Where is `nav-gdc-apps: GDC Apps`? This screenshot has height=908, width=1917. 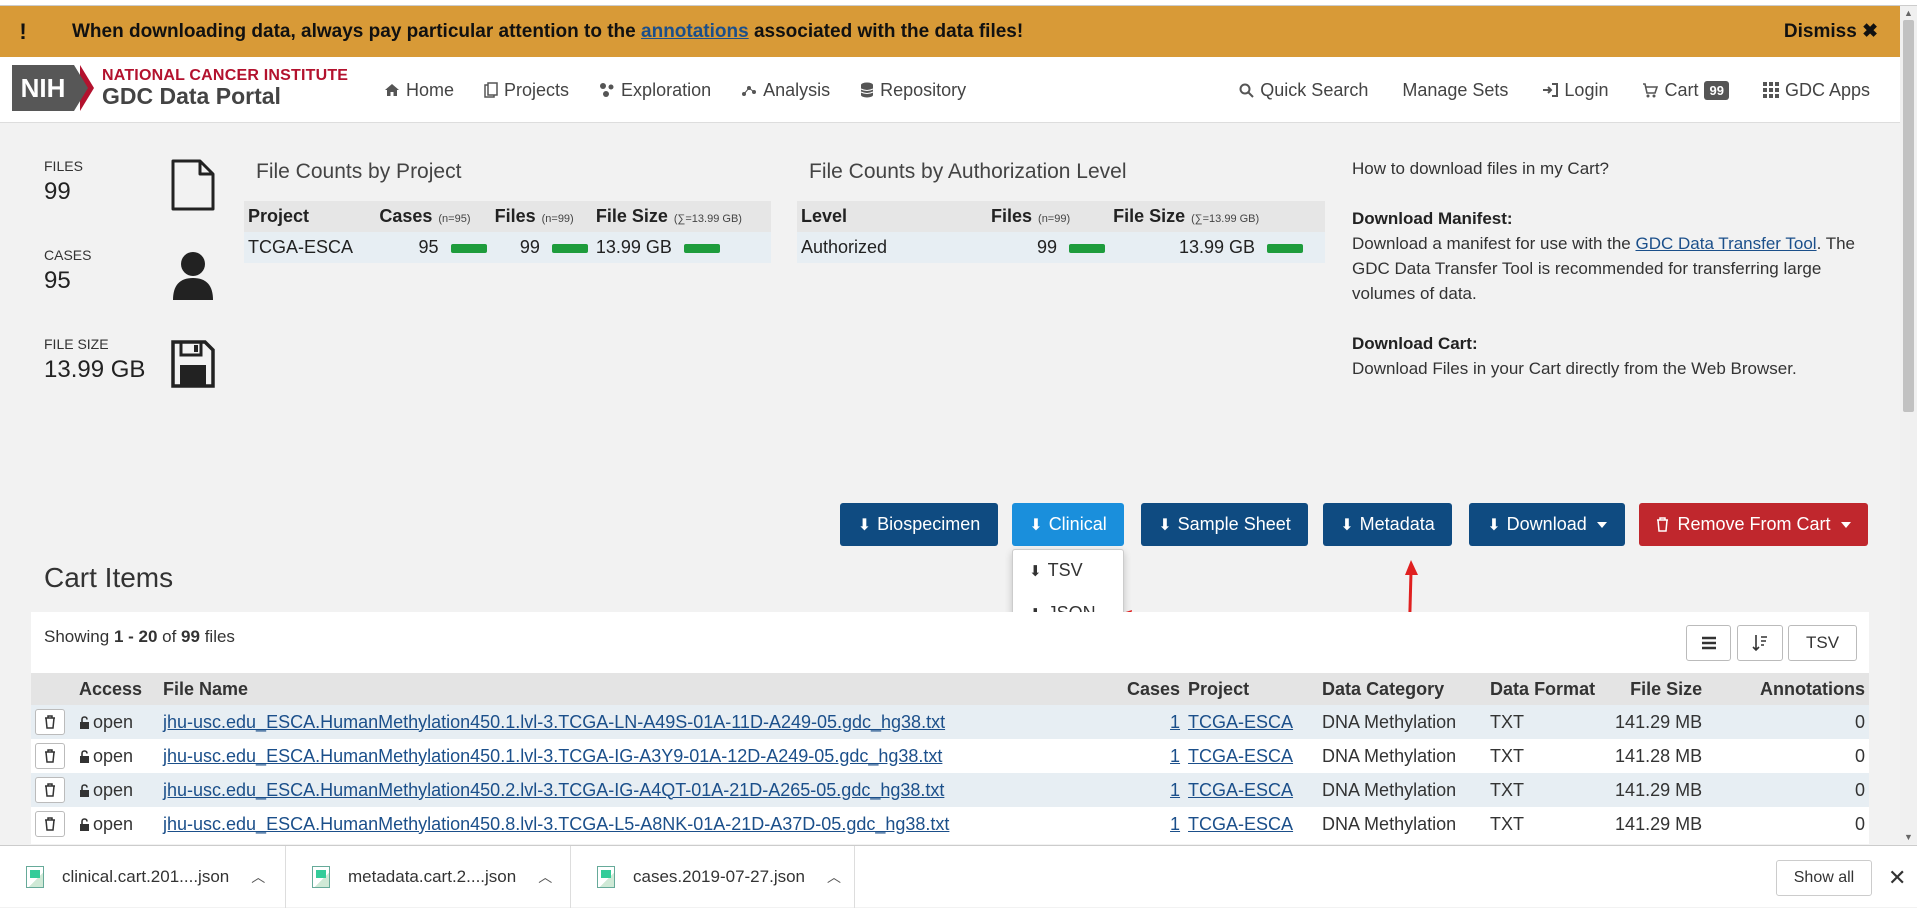
nav-gdc-apps: GDC Apps is located at coordinates (1816, 90).